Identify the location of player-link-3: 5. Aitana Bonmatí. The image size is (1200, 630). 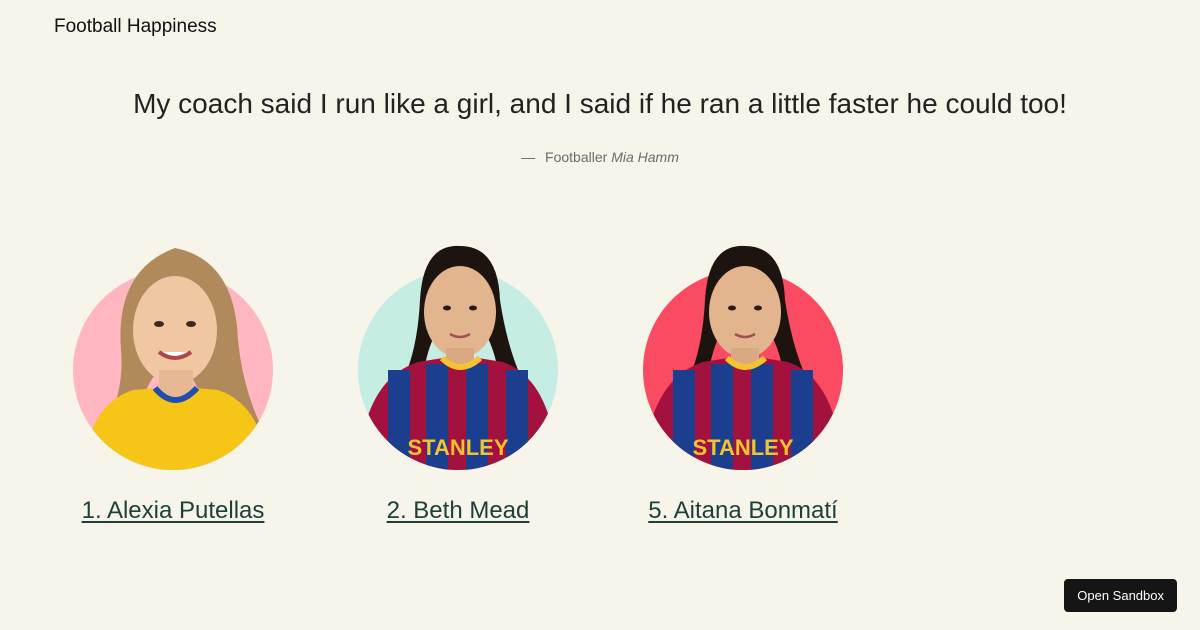
(743, 511).